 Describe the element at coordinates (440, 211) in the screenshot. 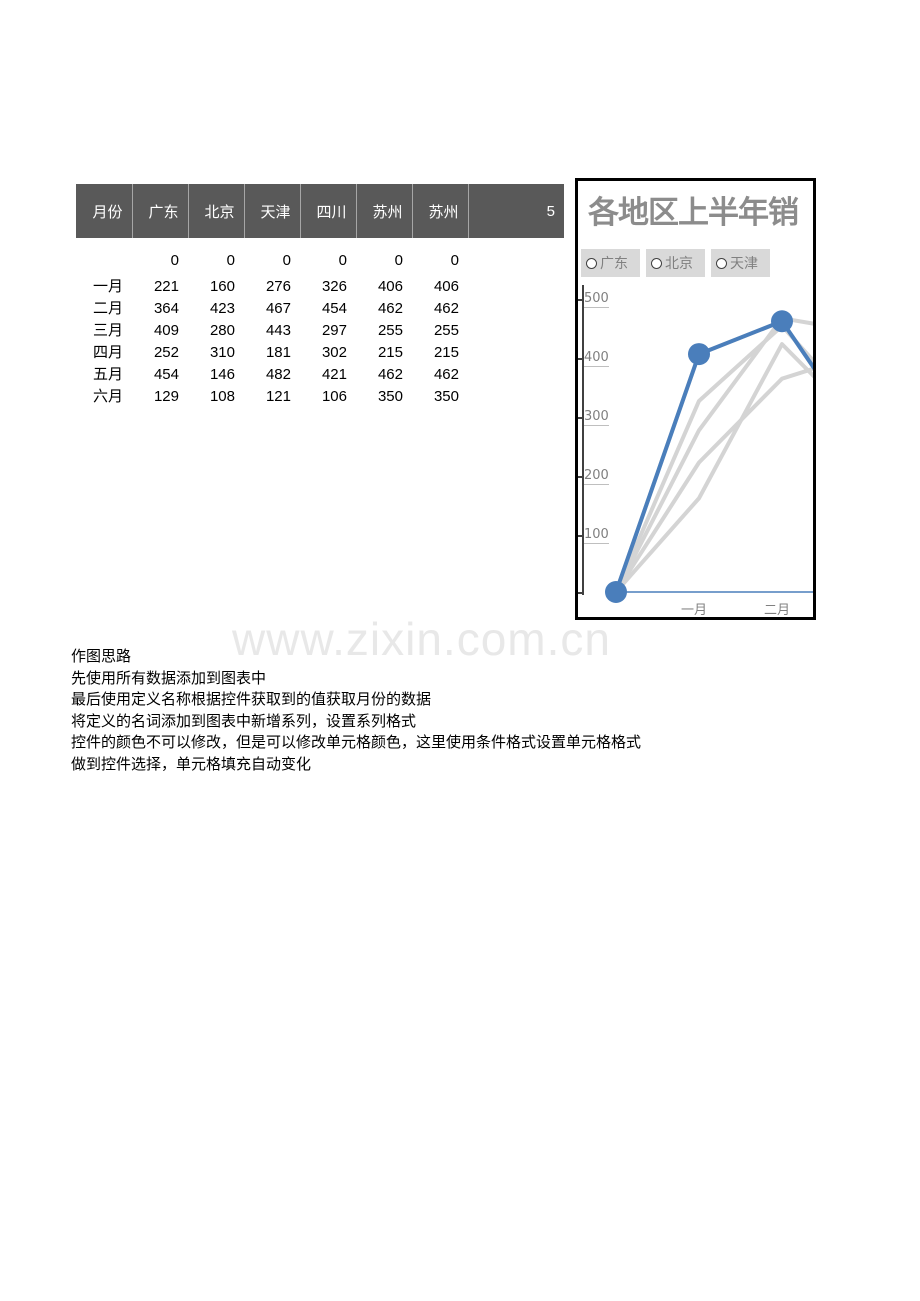

I see `column-header-suzhou-2: 苏州` at that location.